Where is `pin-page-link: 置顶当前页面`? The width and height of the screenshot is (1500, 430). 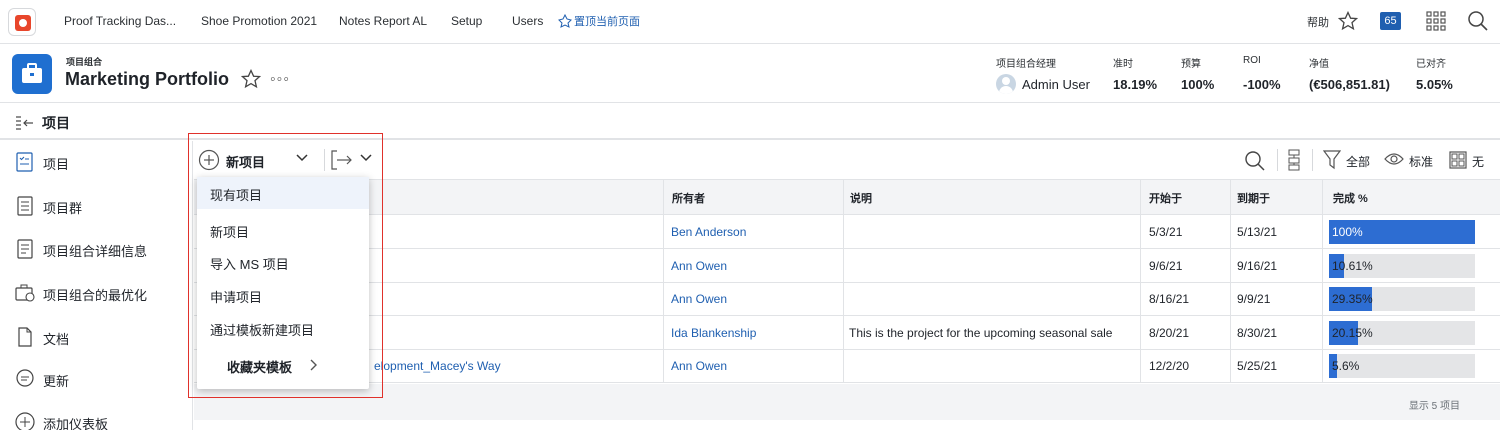
pin-page-link: 置顶当前页面 is located at coordinates (599, 21).